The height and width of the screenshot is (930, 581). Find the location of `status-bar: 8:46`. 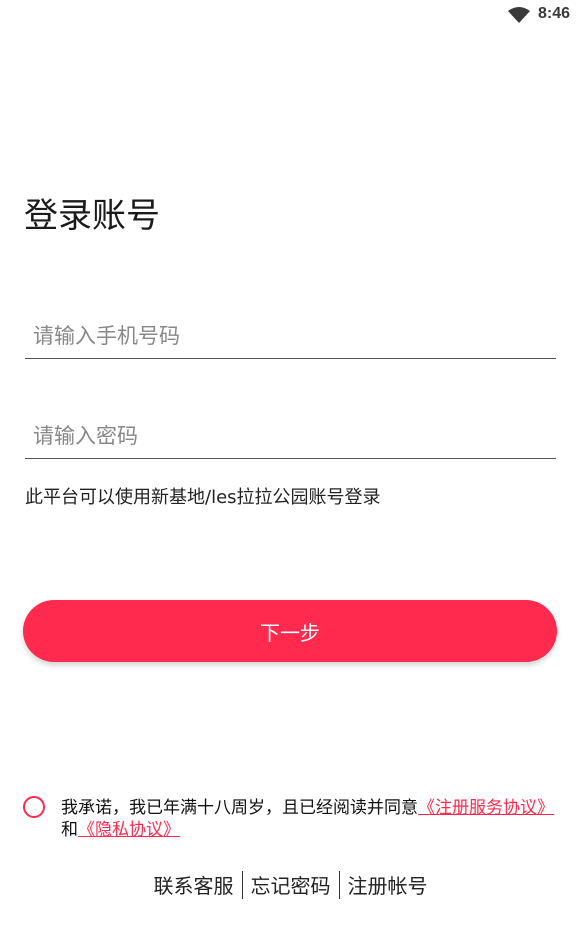

status-bar: 8:46 is located at coordinates (290, 16).